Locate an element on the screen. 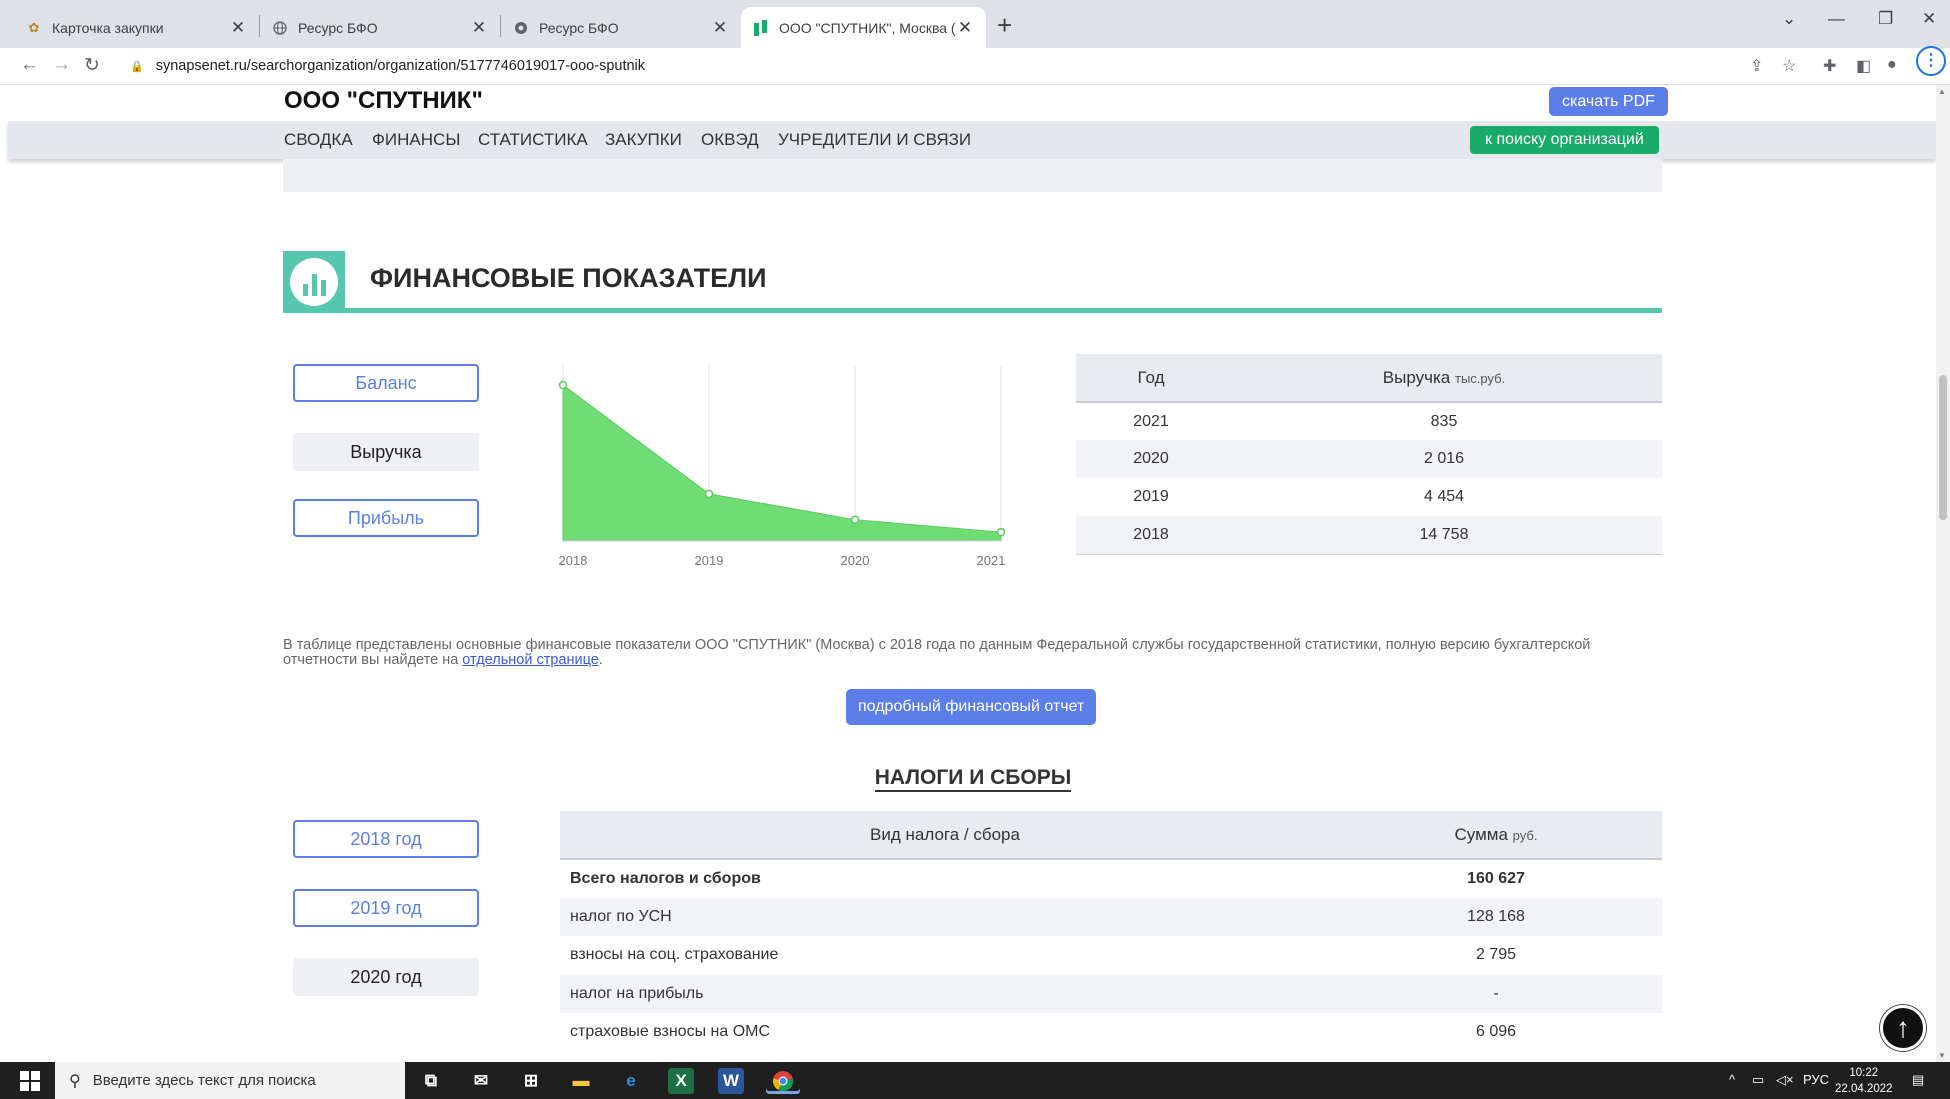  task-view-icon: ⧉ is located at coordinates (431, 1081).